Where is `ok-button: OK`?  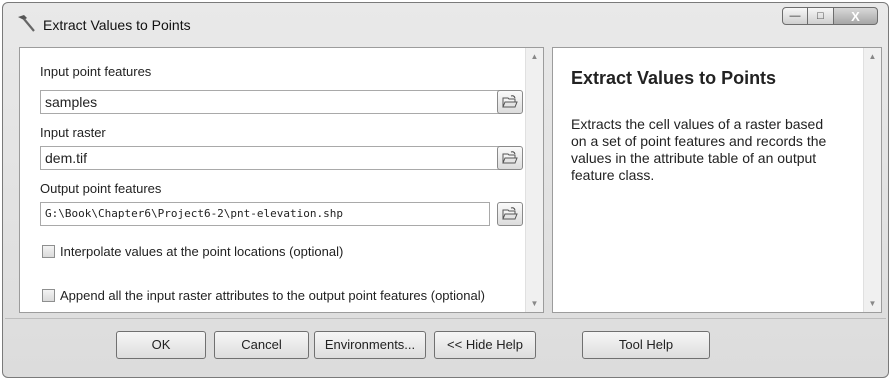
ok-button: OK is located at coordinates (161, 345).